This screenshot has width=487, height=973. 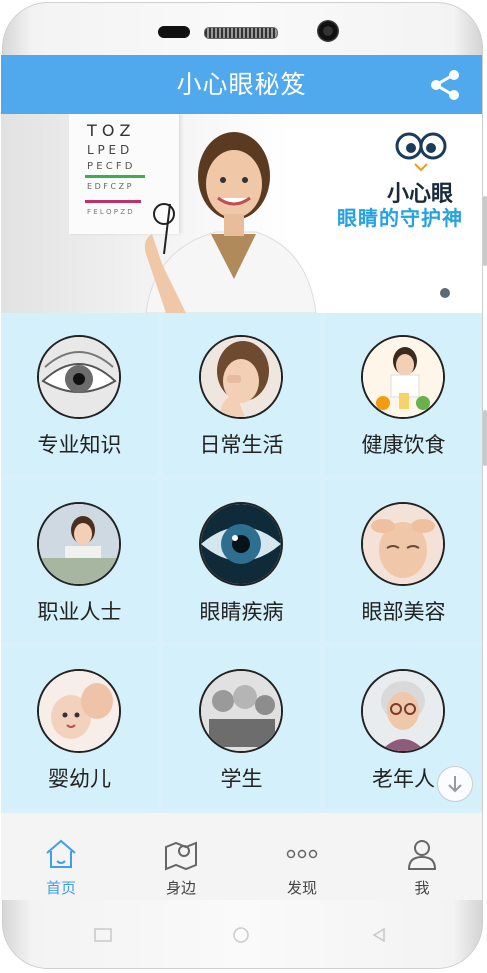 I want to click on tab-discover: 发现, so click(x=302, y=856).